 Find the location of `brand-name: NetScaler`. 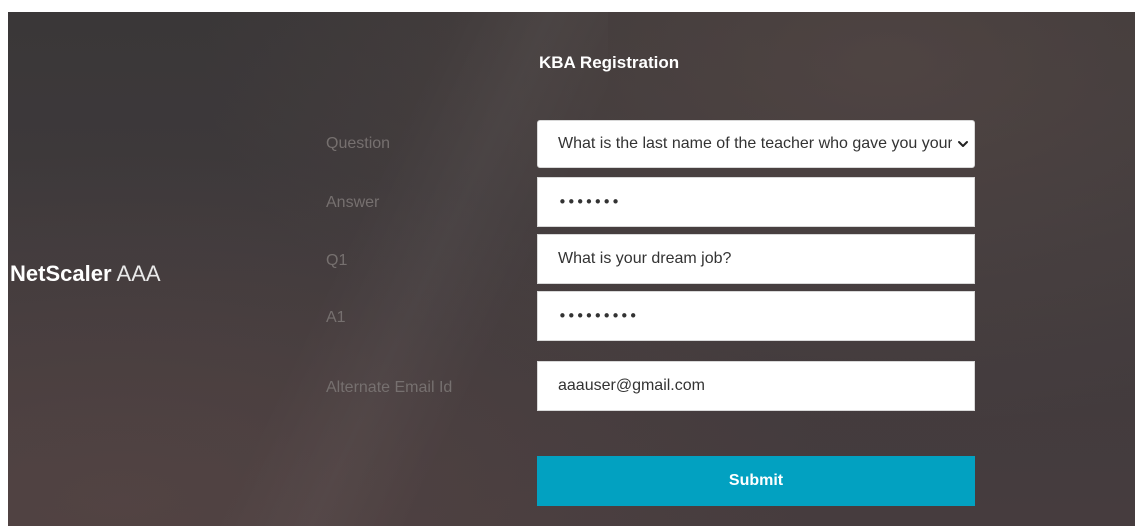

brand-name: NetScaler is located at coordinates (61, 273).